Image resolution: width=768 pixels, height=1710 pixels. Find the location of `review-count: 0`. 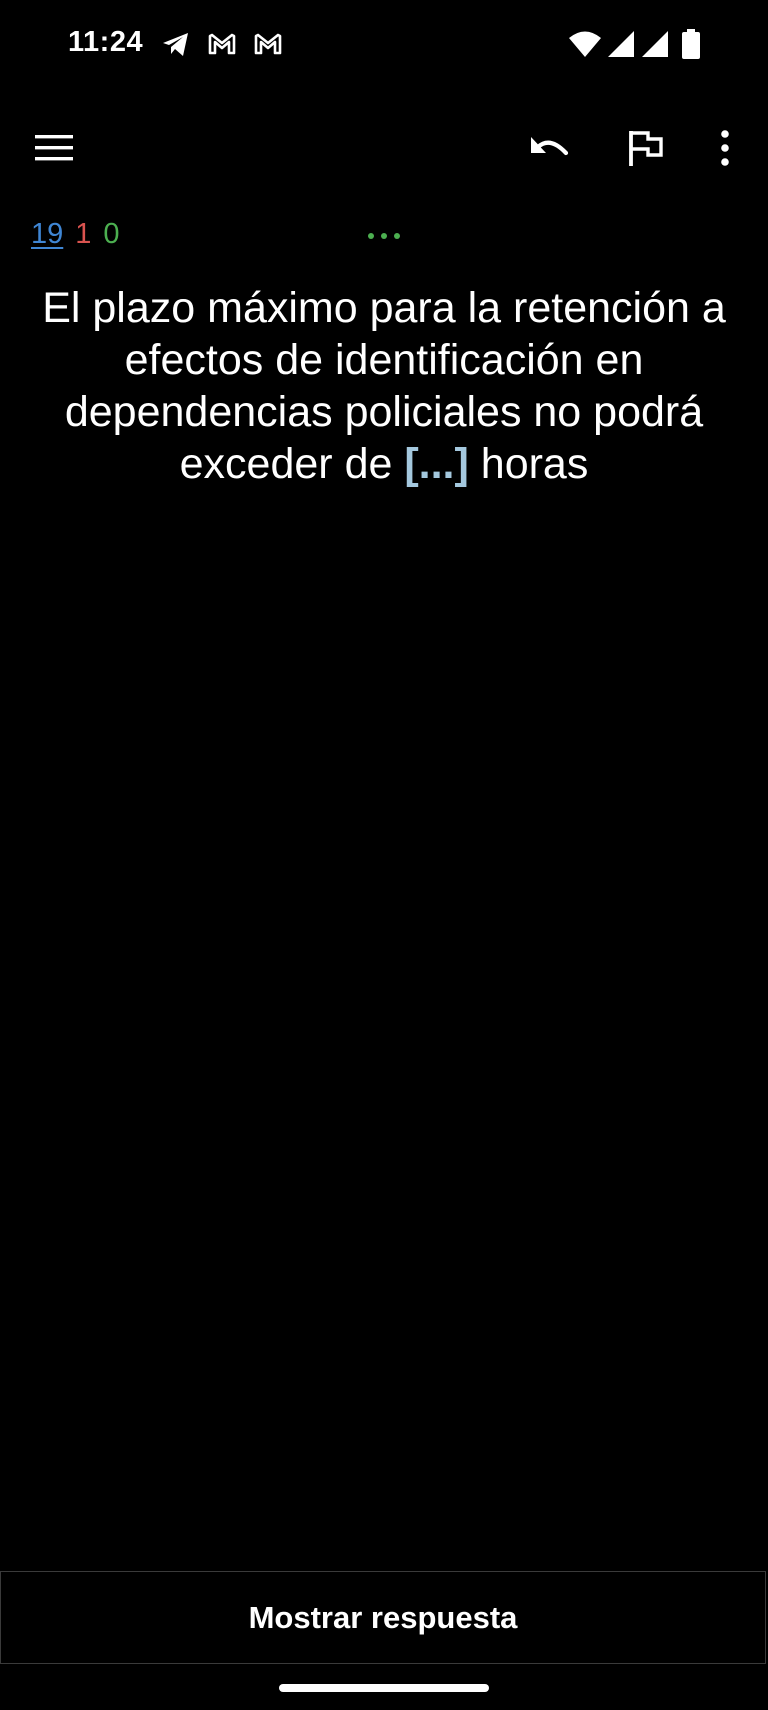

review-count: 0 is located at coordinates (111, 234).